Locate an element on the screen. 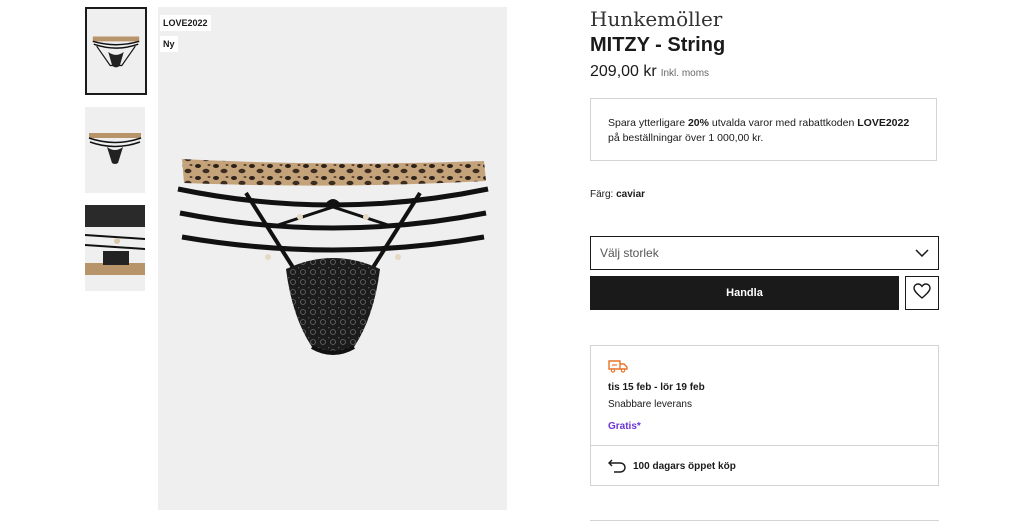 The image size is (1024, 527). size-select: Välj storlek is located at coordinates (764, 253).